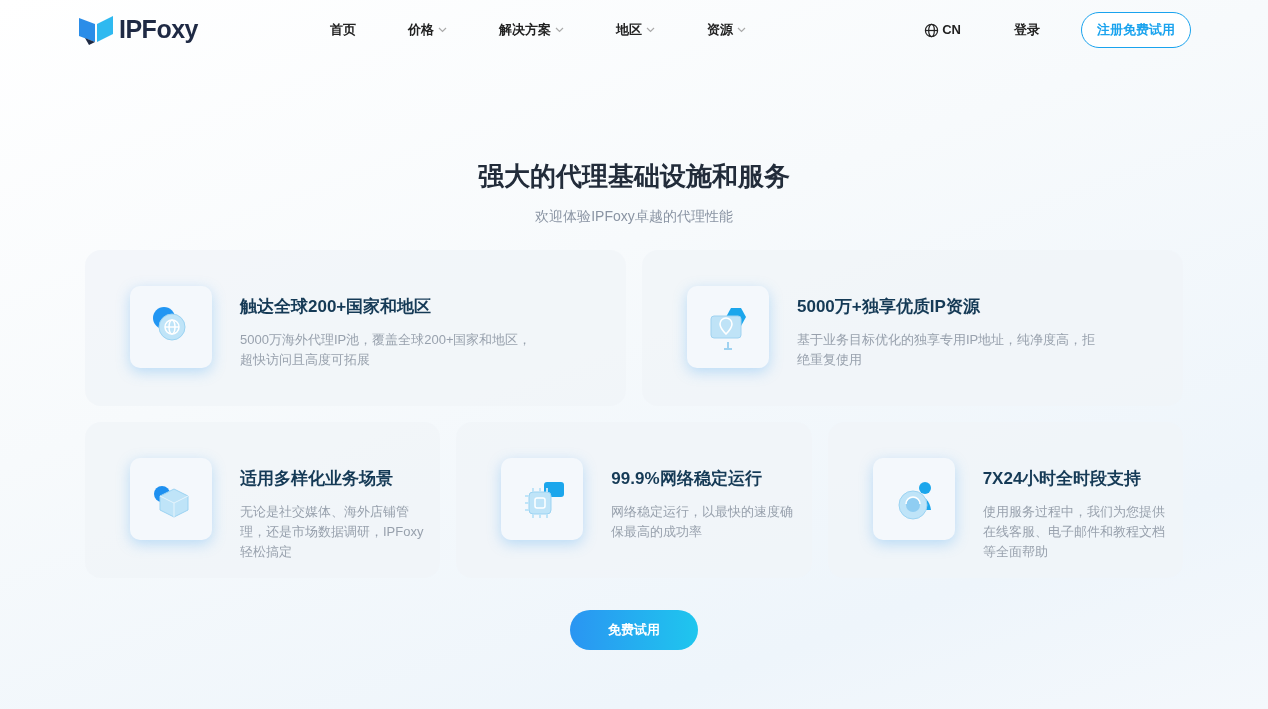 The width and height of the screenshot is (1268, 709). Describe the element at coordinates (317, 479) in the screenshot. I see `feature-title: 适用多样化业务场景` at that location.